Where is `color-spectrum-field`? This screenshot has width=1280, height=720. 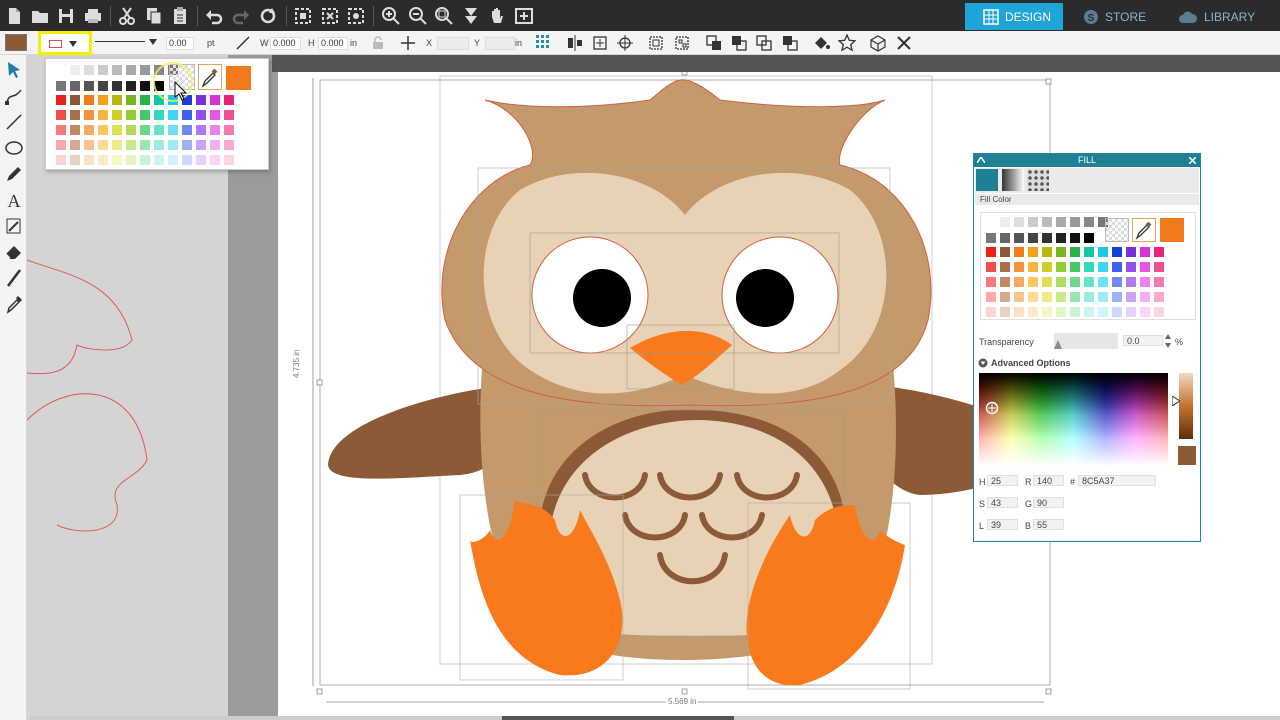 color-spectrum-field is located at coordinates (1073, 419).